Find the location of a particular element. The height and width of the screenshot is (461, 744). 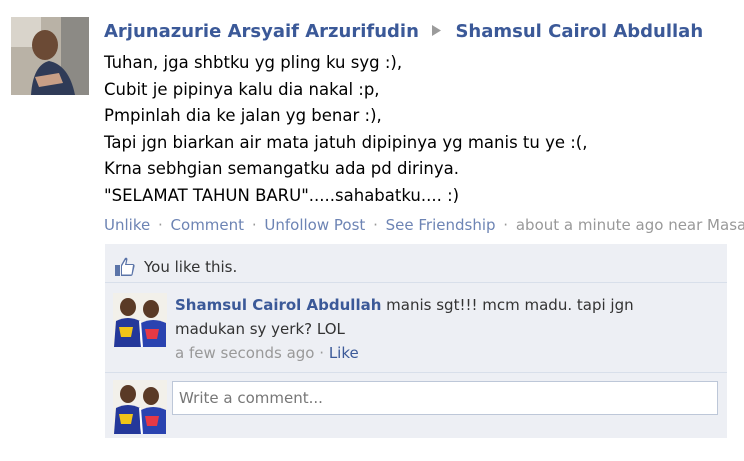

triangle-right-icon is located at coordinates (437, 31).